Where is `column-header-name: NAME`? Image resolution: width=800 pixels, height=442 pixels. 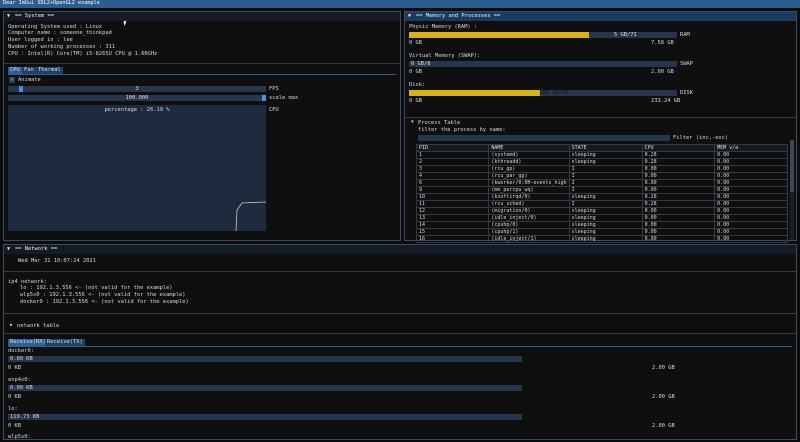 column-header-name: NAME is located at coordinates (529, 148).